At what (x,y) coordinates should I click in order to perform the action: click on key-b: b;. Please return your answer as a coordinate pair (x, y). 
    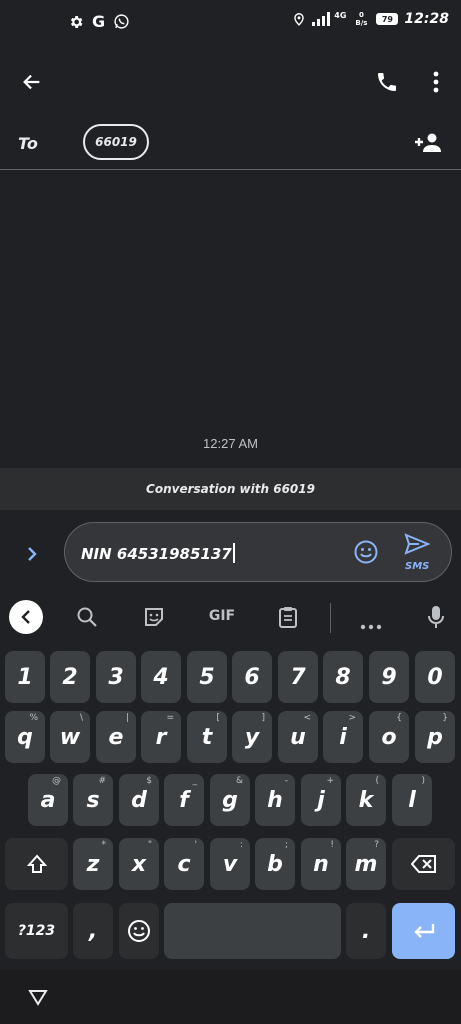
    Looking at the image, I should click on (275, 864).